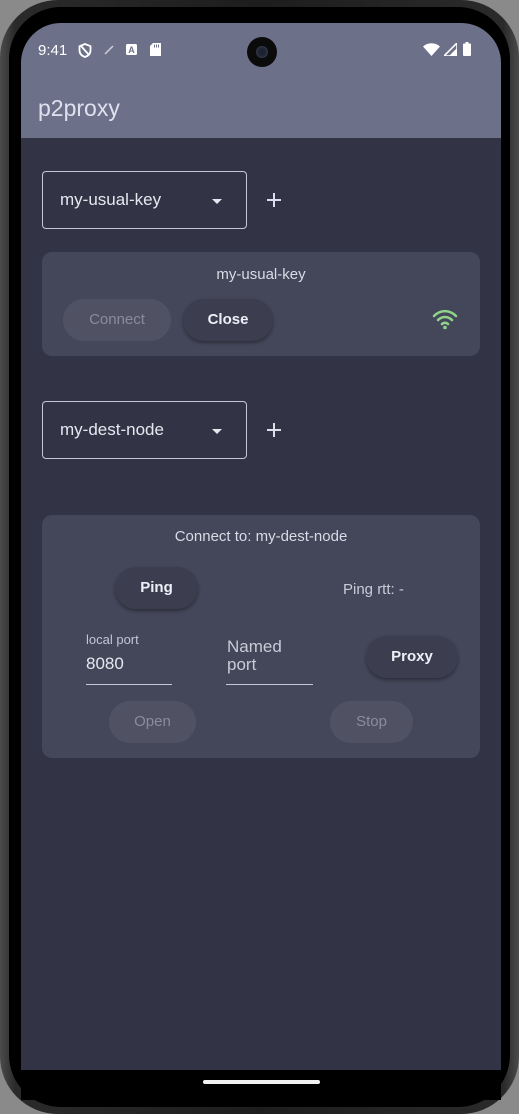 This screenshot has height=1114, width=519. I want to click on local-port-underline, so click(129, 684).